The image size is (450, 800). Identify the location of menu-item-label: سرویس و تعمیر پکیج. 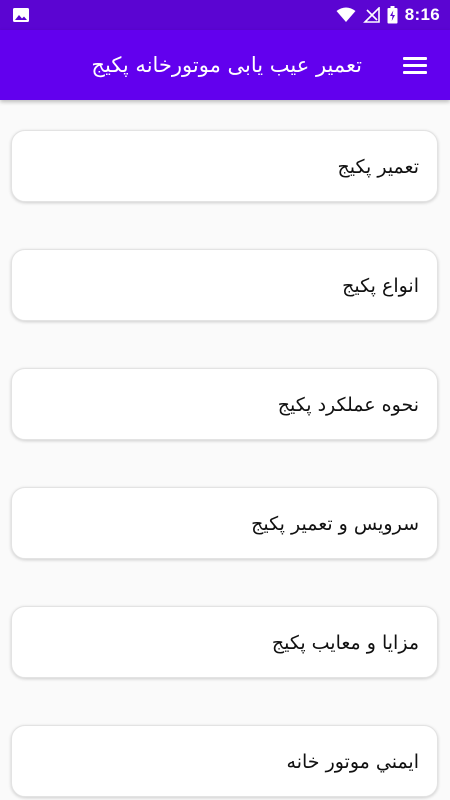
(335, 524).